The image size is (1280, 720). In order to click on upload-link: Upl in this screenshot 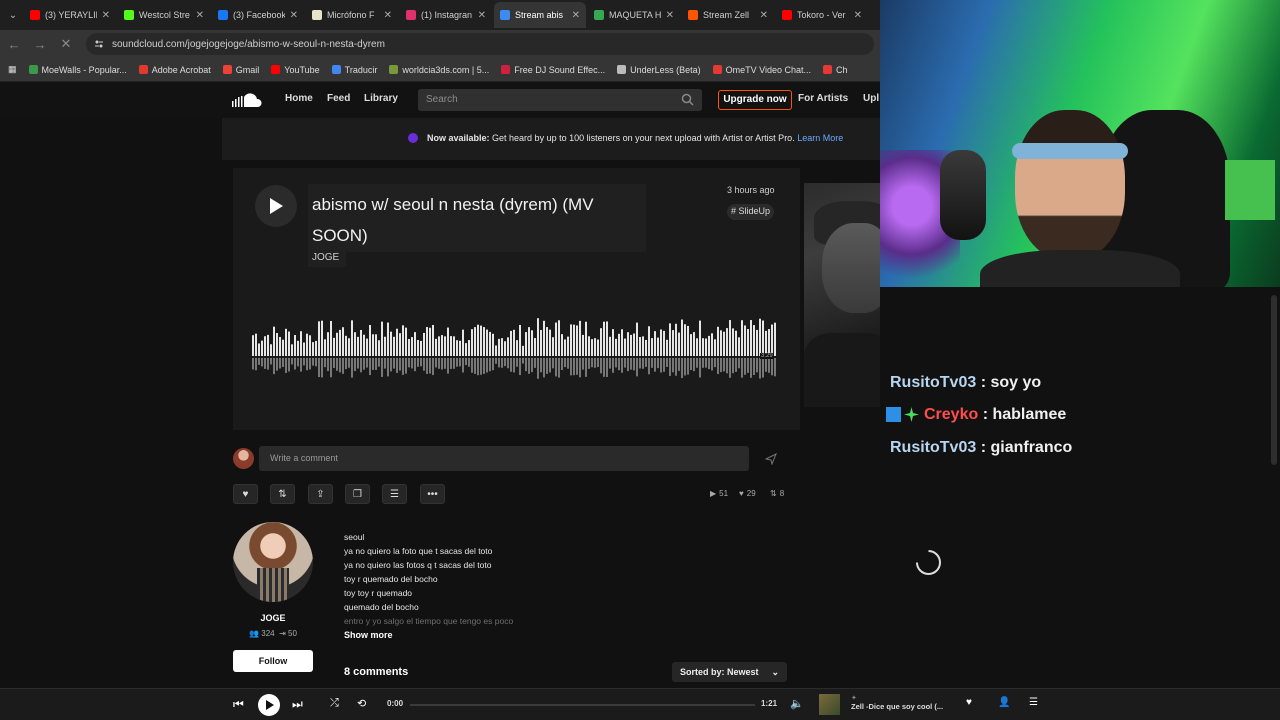, I will do `click(871, 98)`.